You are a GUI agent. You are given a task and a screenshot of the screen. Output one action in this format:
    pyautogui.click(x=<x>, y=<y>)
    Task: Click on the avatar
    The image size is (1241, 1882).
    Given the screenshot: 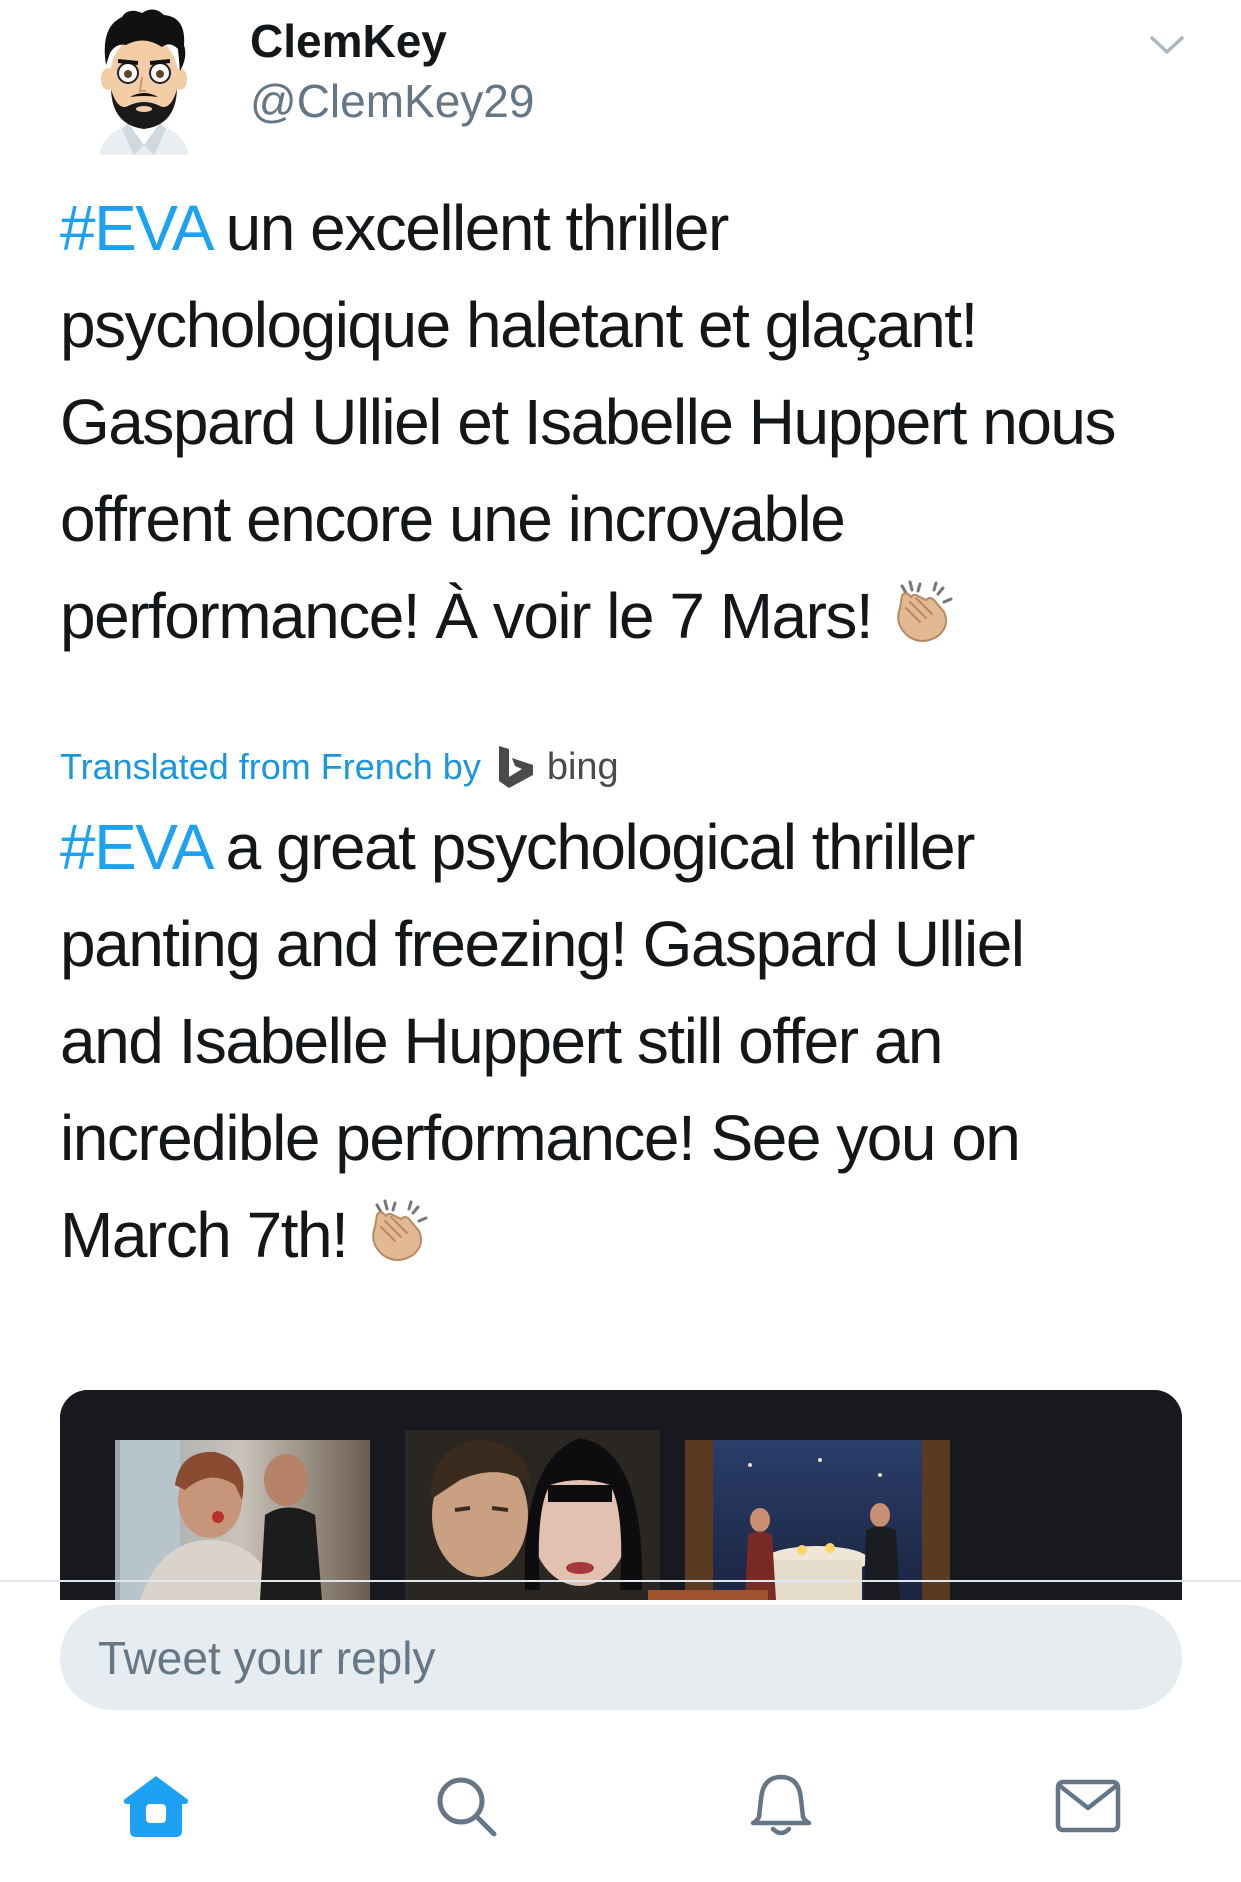 What is the action you would take?
    pyautogui.click(x=144, y=80)
    